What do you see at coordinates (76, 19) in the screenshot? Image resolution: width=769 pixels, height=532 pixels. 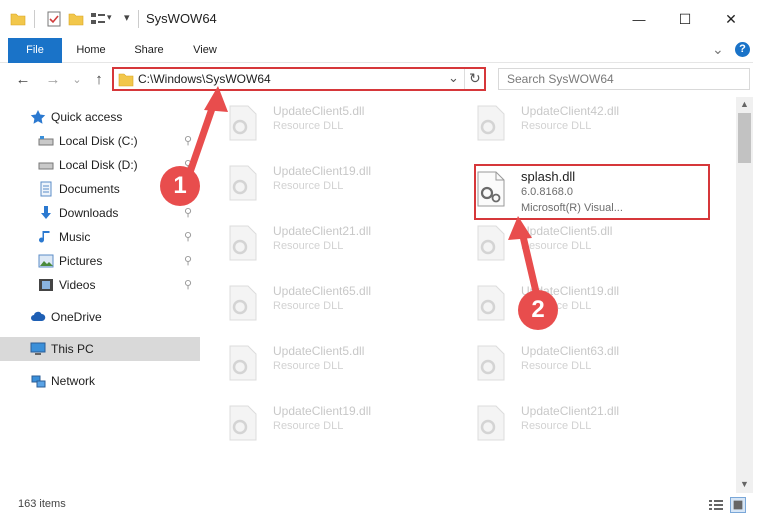 I see `new-folder-icon` at bounding box center [76, 19].